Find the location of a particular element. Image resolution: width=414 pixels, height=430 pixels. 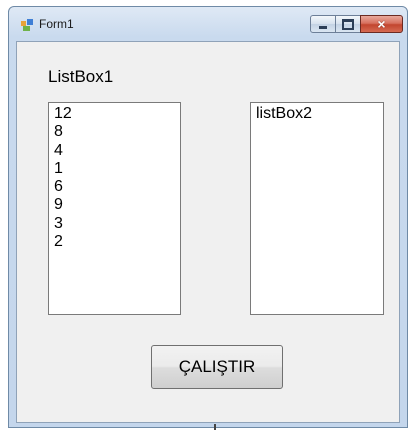

listbox1-label: ListBox1 is located at coordinates (81, 76).